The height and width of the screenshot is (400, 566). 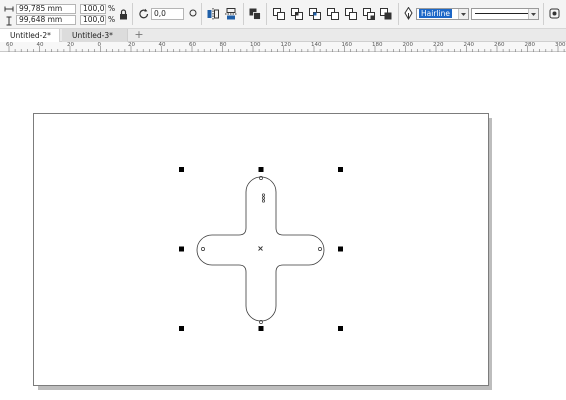 I want to click on outline-width-value: Hairline, so click(x=435, y=13).